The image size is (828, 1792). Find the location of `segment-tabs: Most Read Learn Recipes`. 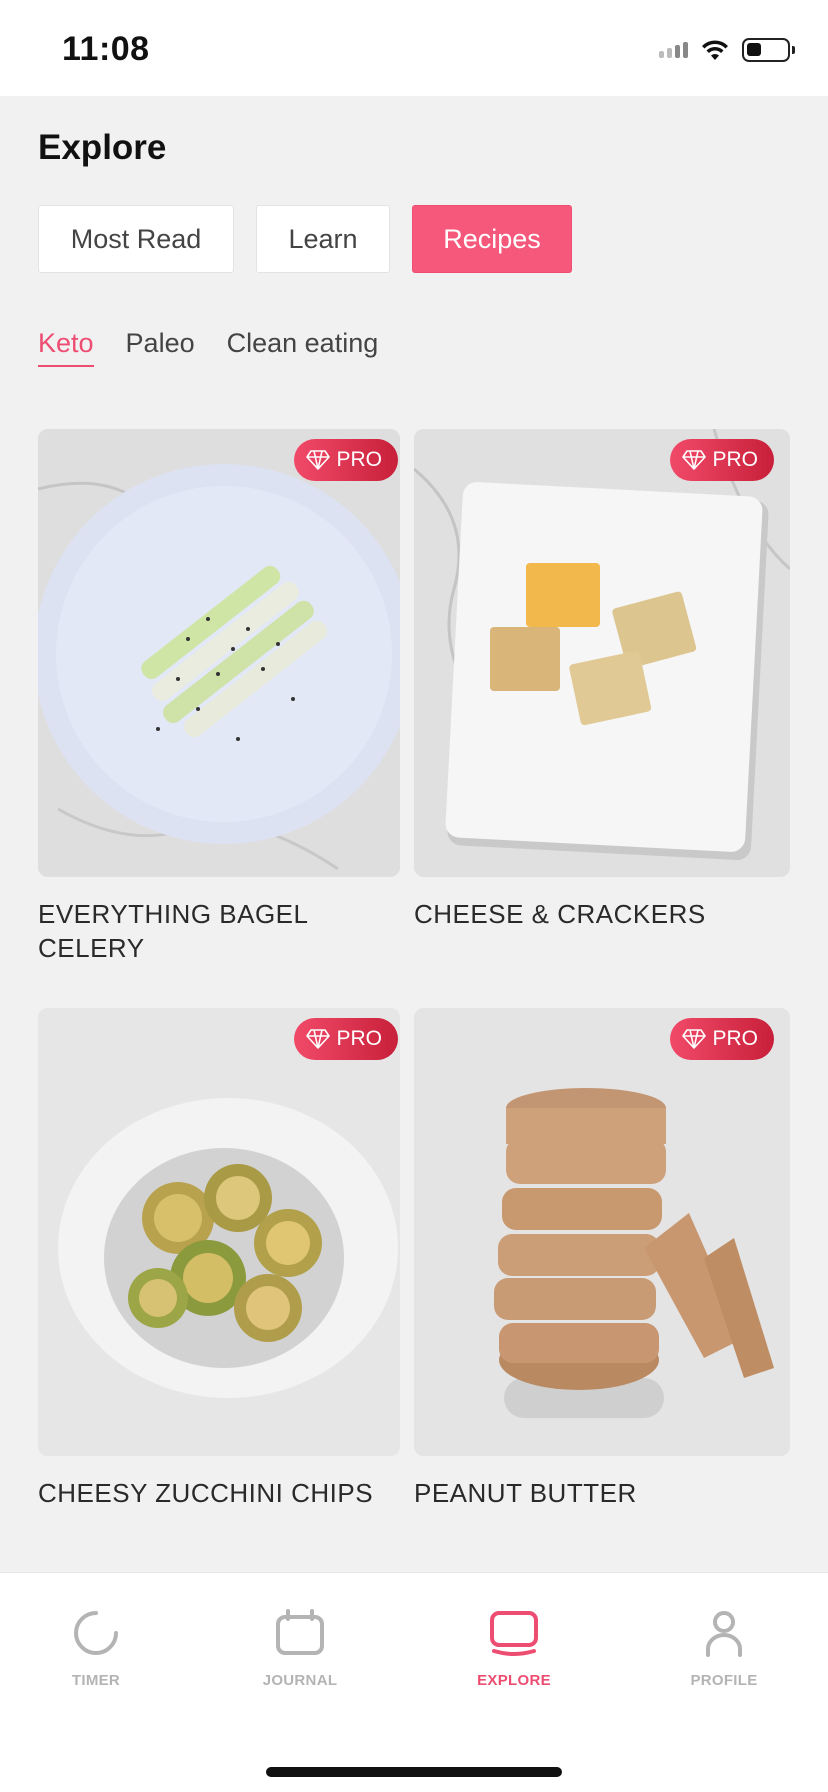

segment-tabs: Most Read Learn Recipes is located at coordinates (316, 239).